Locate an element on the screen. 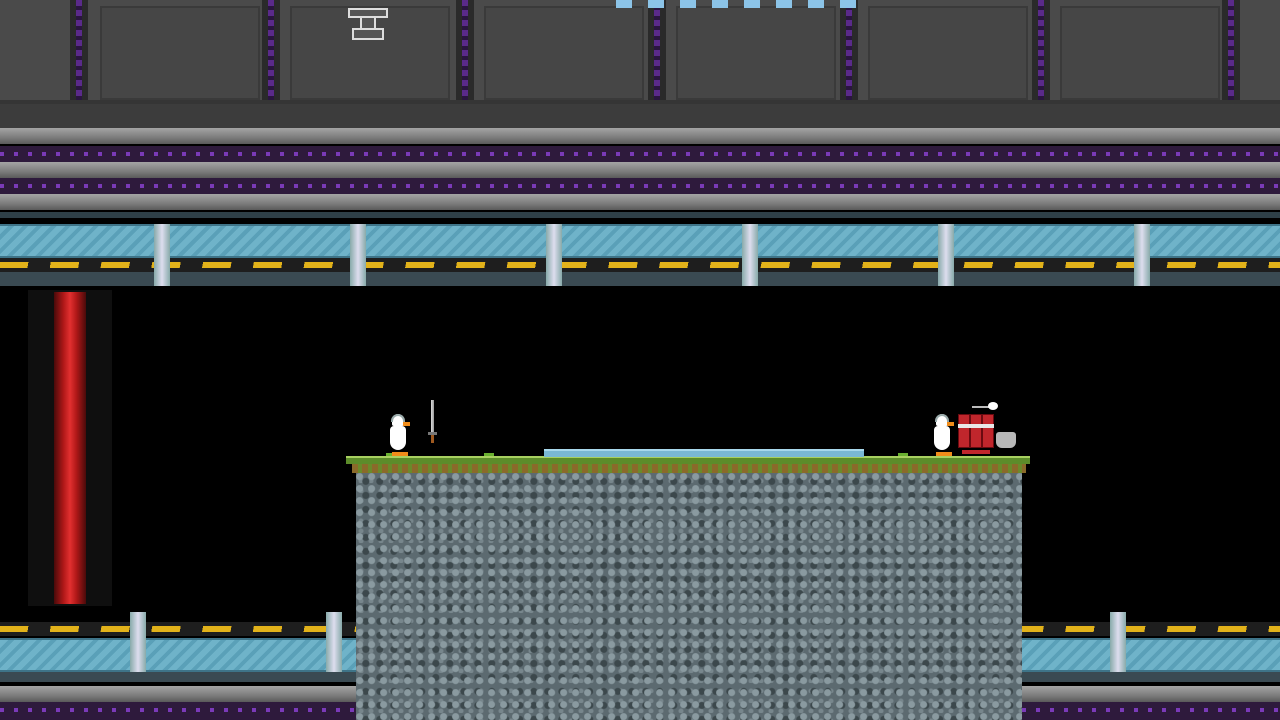 This screenshot has height=720, width=1280. red-laser-beam is located at coordinates (70, 448).